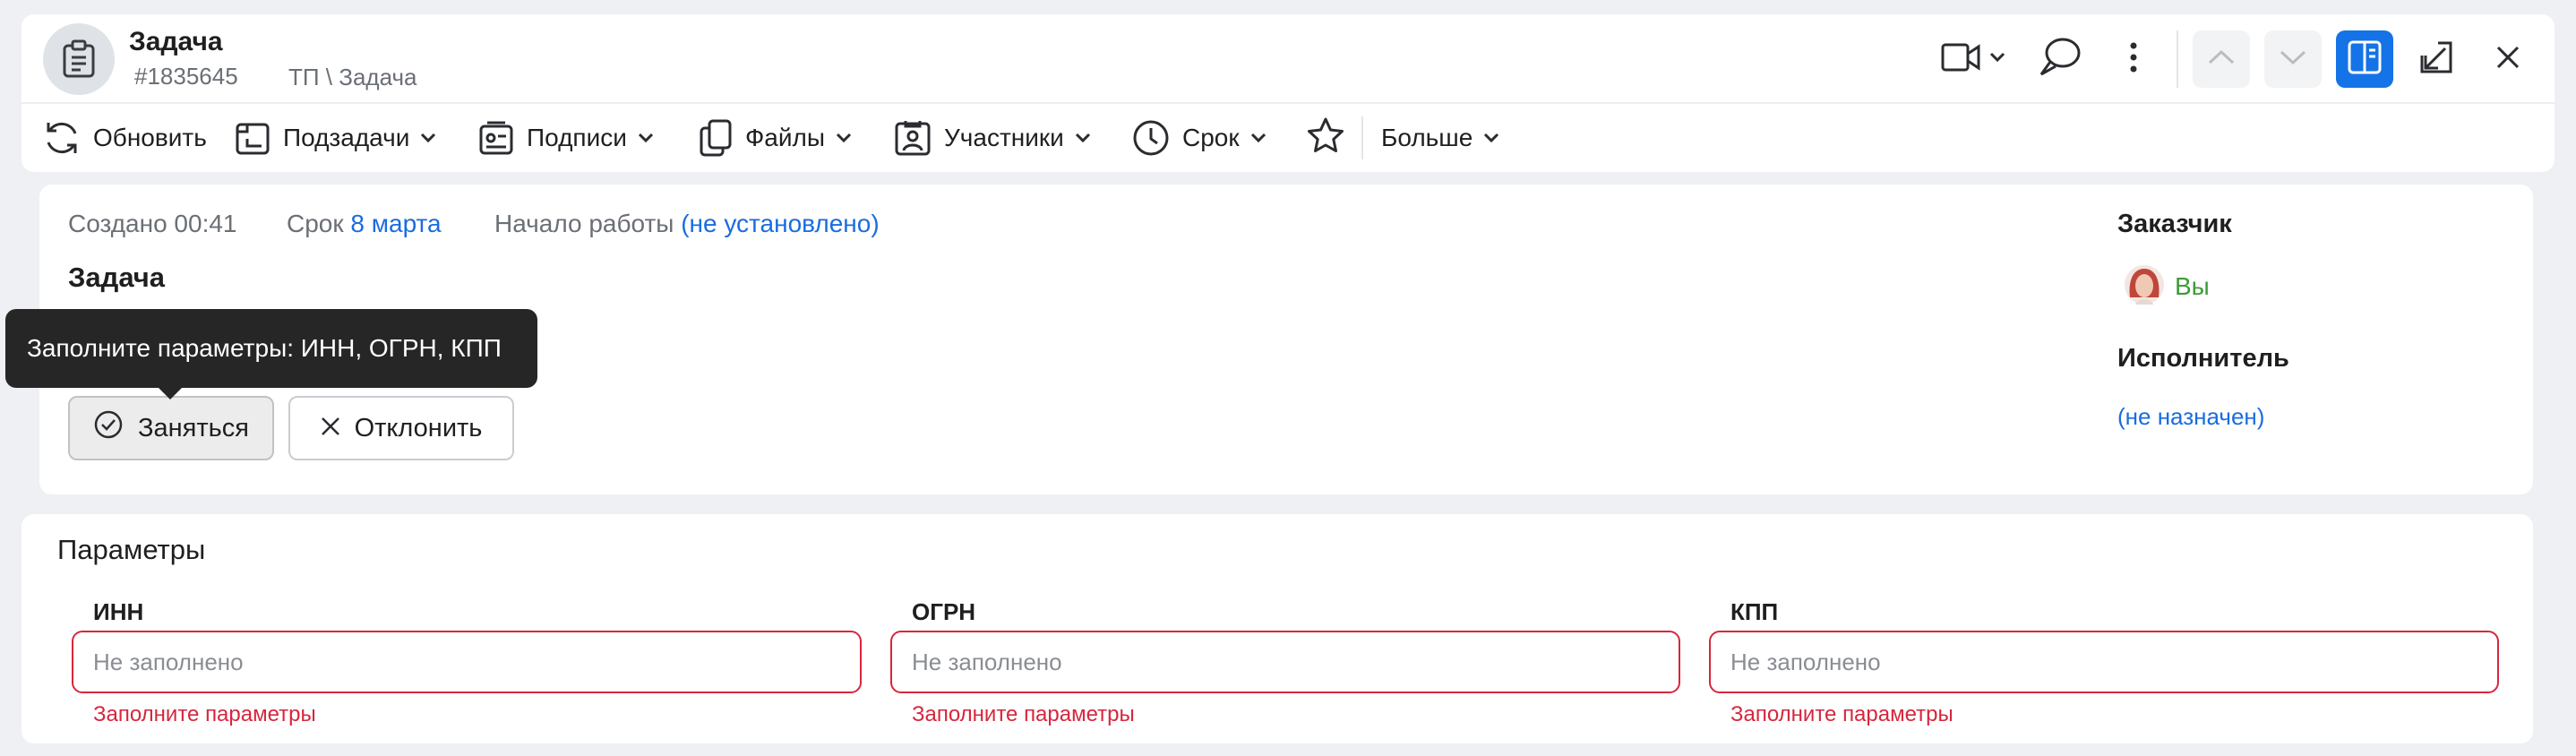 The width and height of the screenshot is (2576, 756). I want to click on customer-name: Вы, so click(2192, 287).